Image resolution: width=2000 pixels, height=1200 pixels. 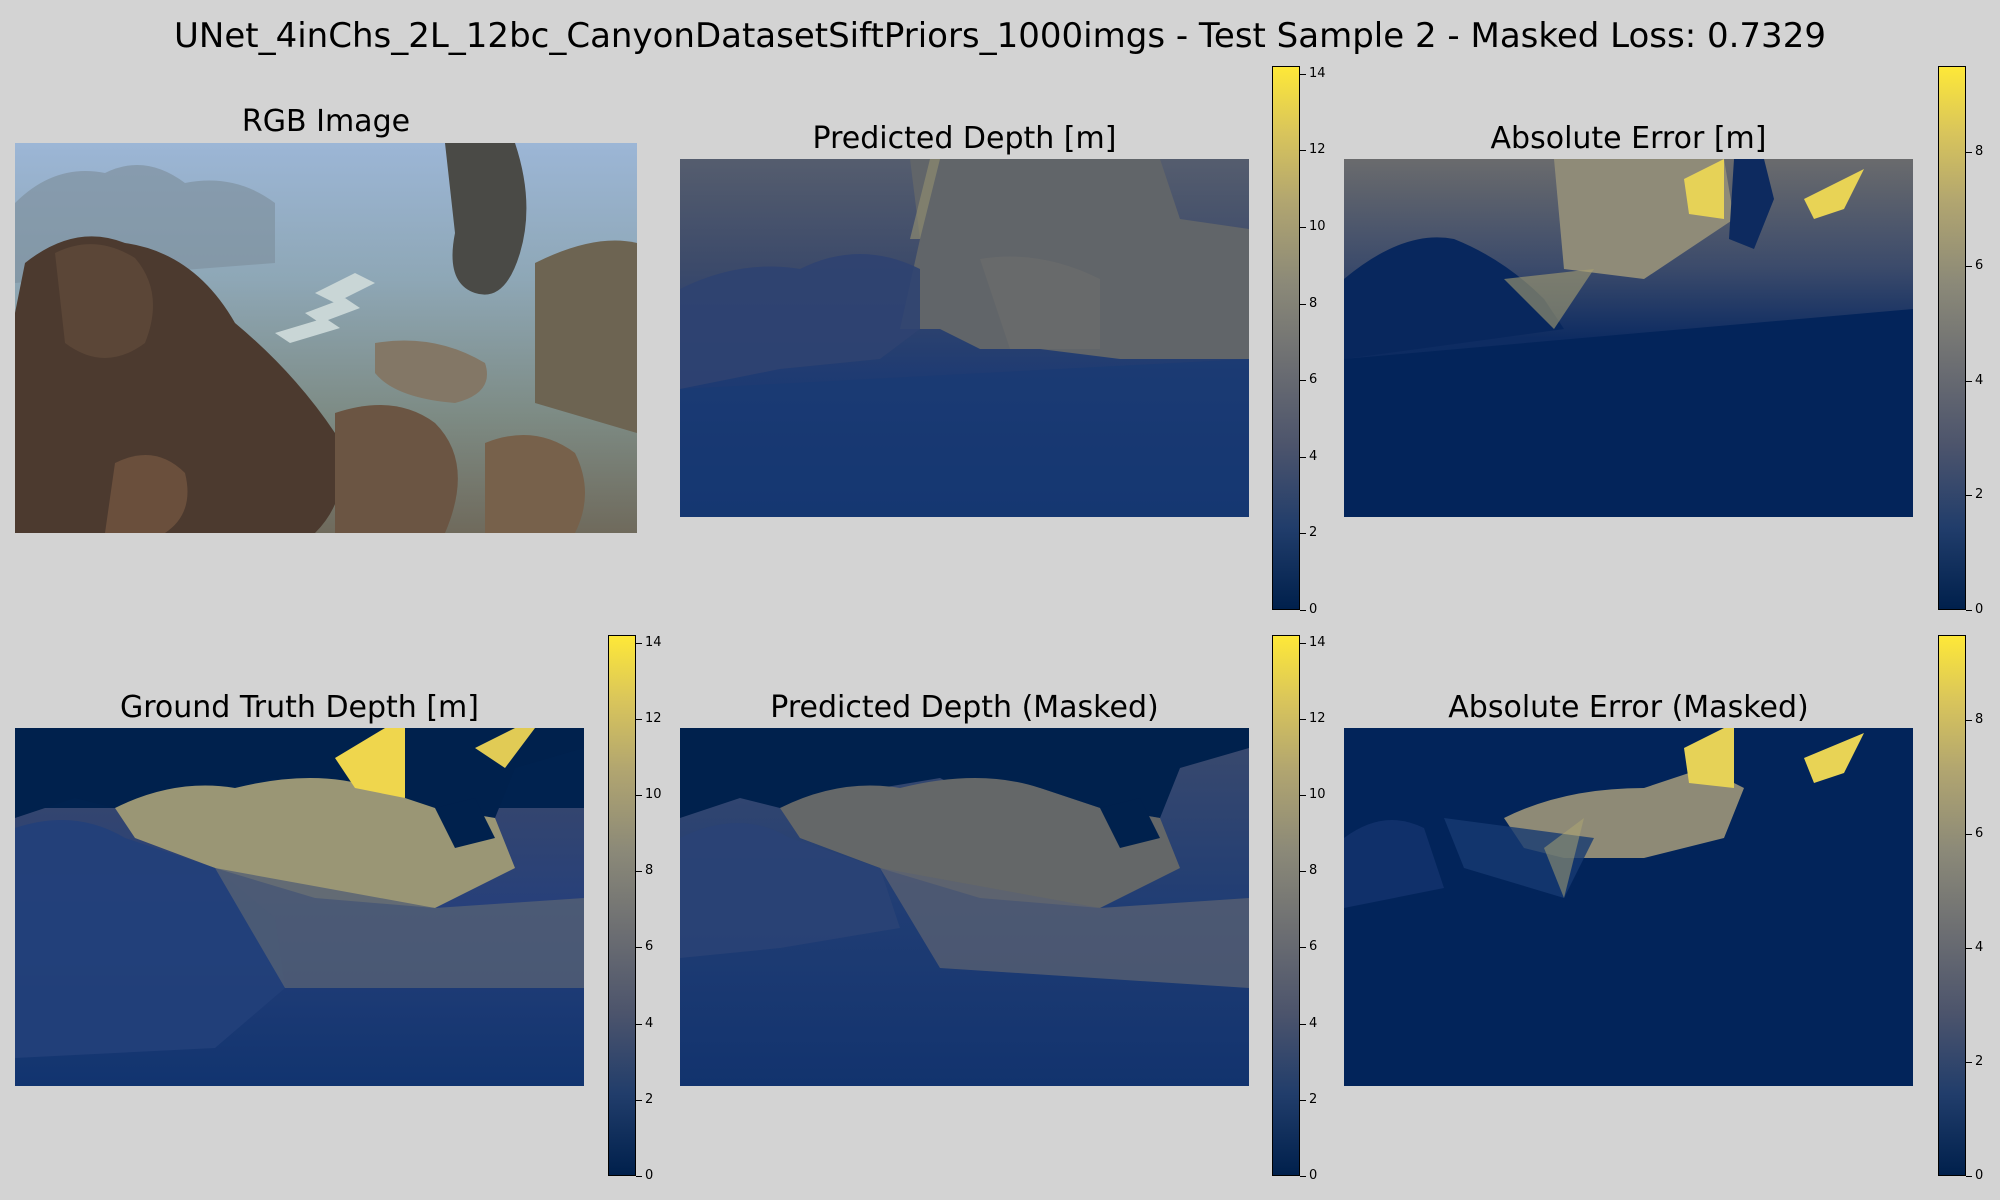 I want to click on rgb-image, so click(x=326, y=338).